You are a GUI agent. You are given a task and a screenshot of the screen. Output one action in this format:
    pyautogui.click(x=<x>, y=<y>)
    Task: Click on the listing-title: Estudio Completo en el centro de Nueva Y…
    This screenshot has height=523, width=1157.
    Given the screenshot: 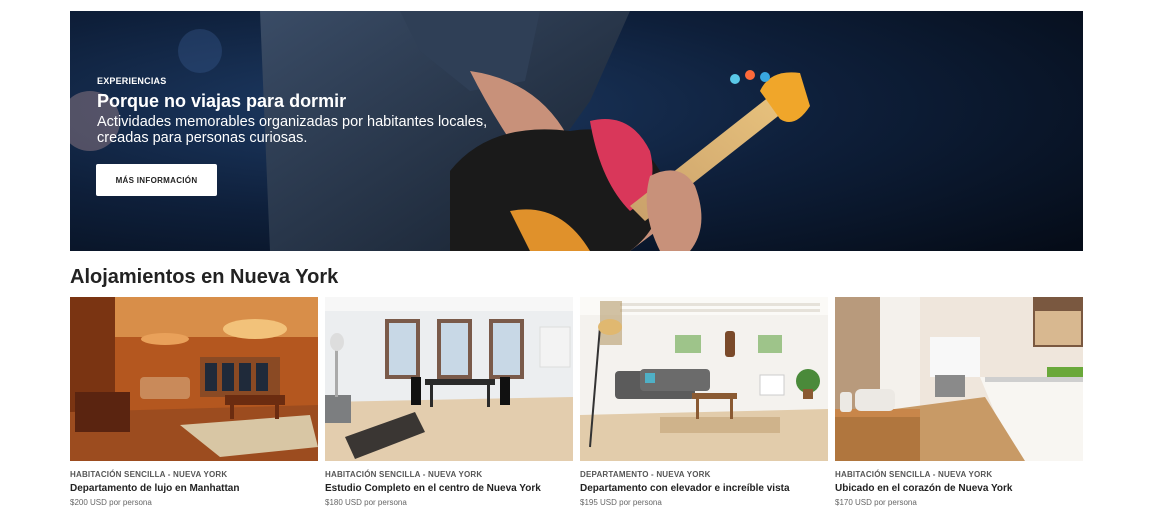 What is the action you would take?
    pyautogui.click(x=433, y=488)
    